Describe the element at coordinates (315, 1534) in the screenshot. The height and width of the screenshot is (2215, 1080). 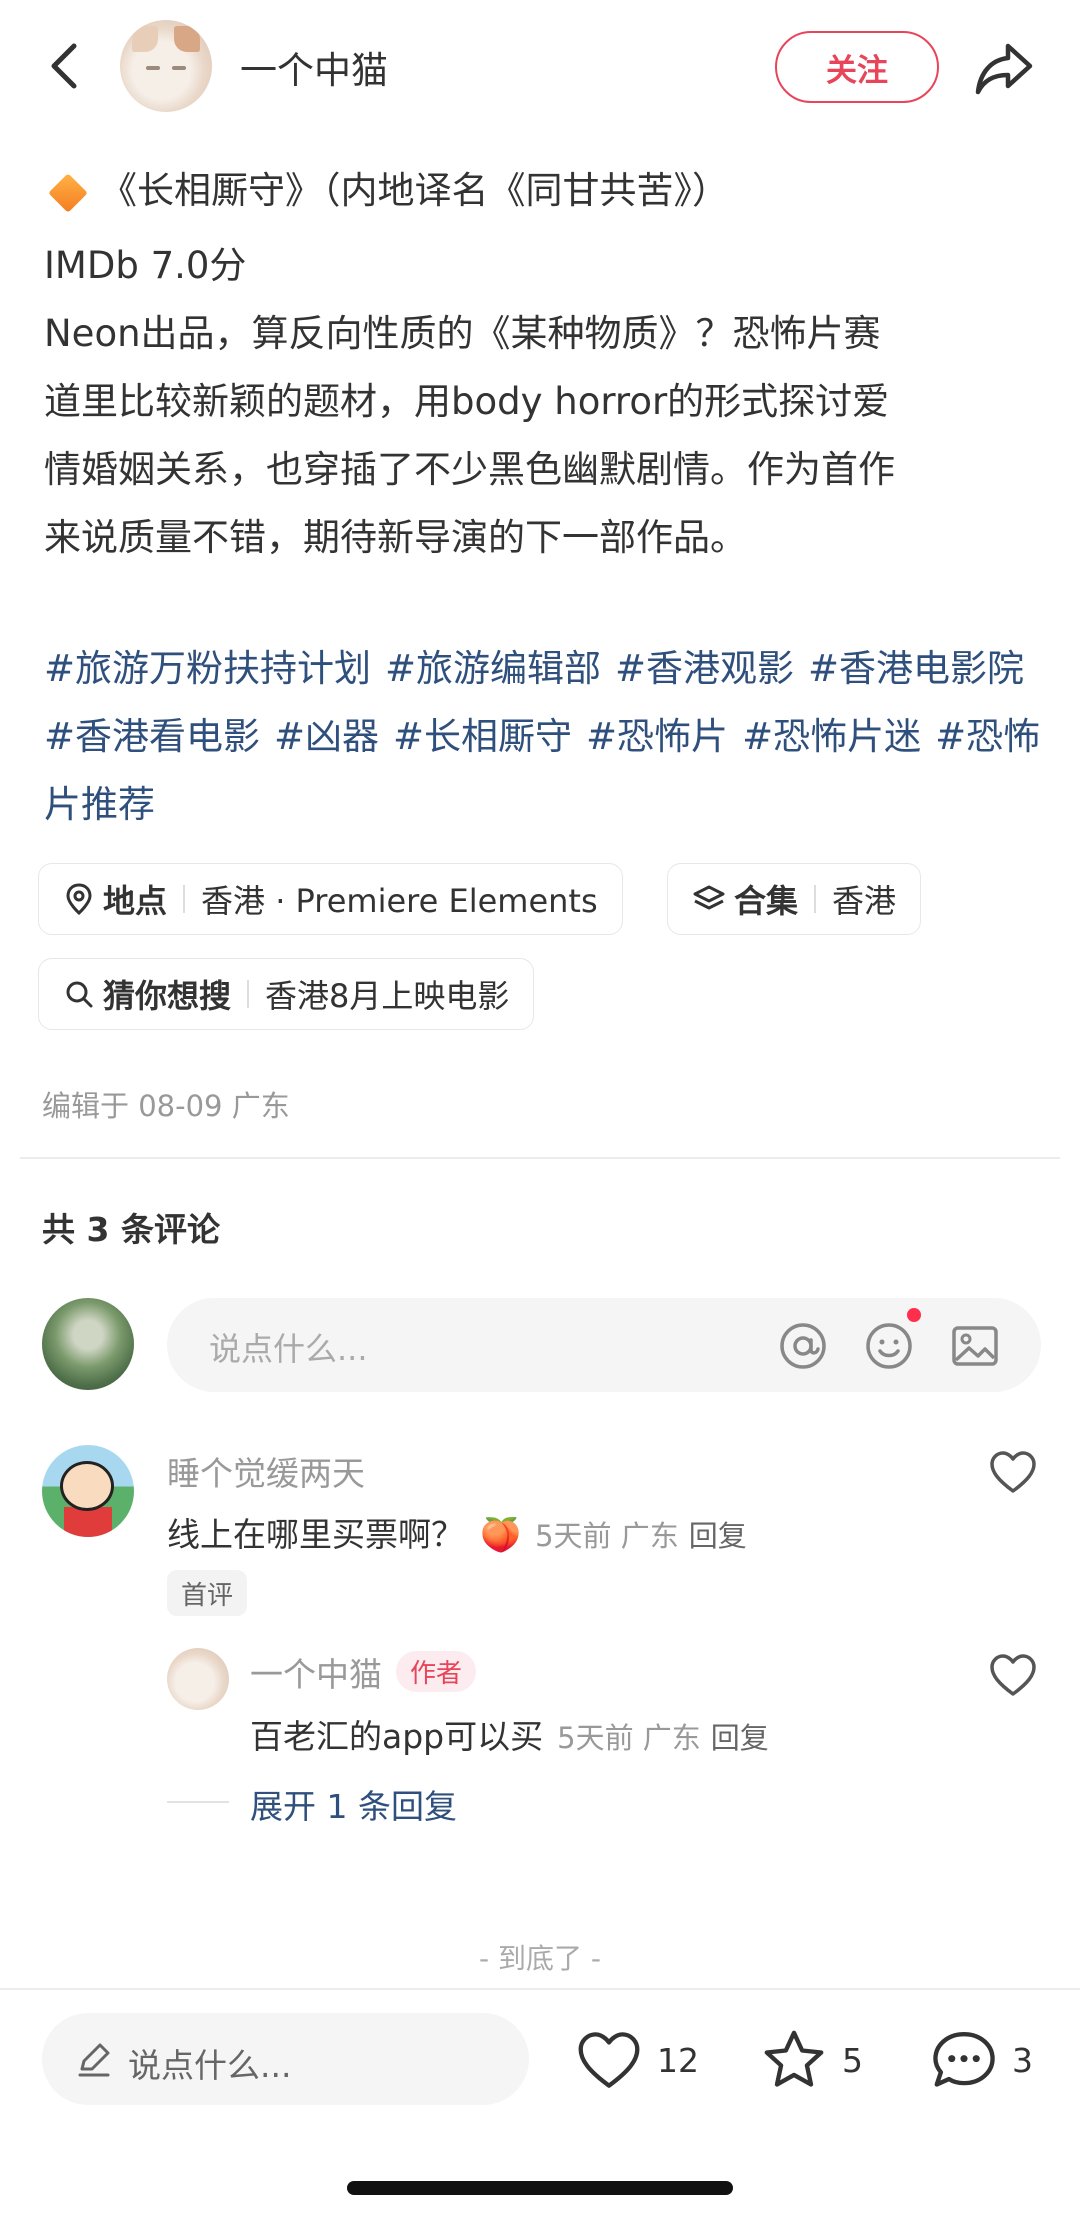
I see `comment-body: 线上在哪里买票啊？` at that location.